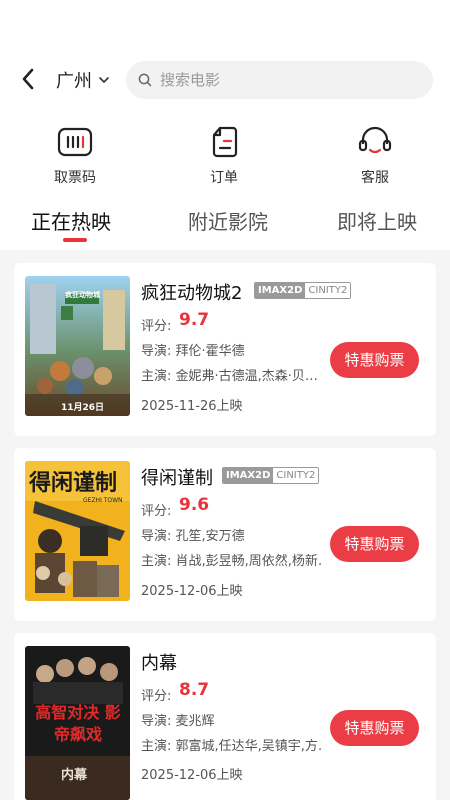  Describe the element at coordinates (225, 142) in the screenshot. I see `order-icon` at that location.